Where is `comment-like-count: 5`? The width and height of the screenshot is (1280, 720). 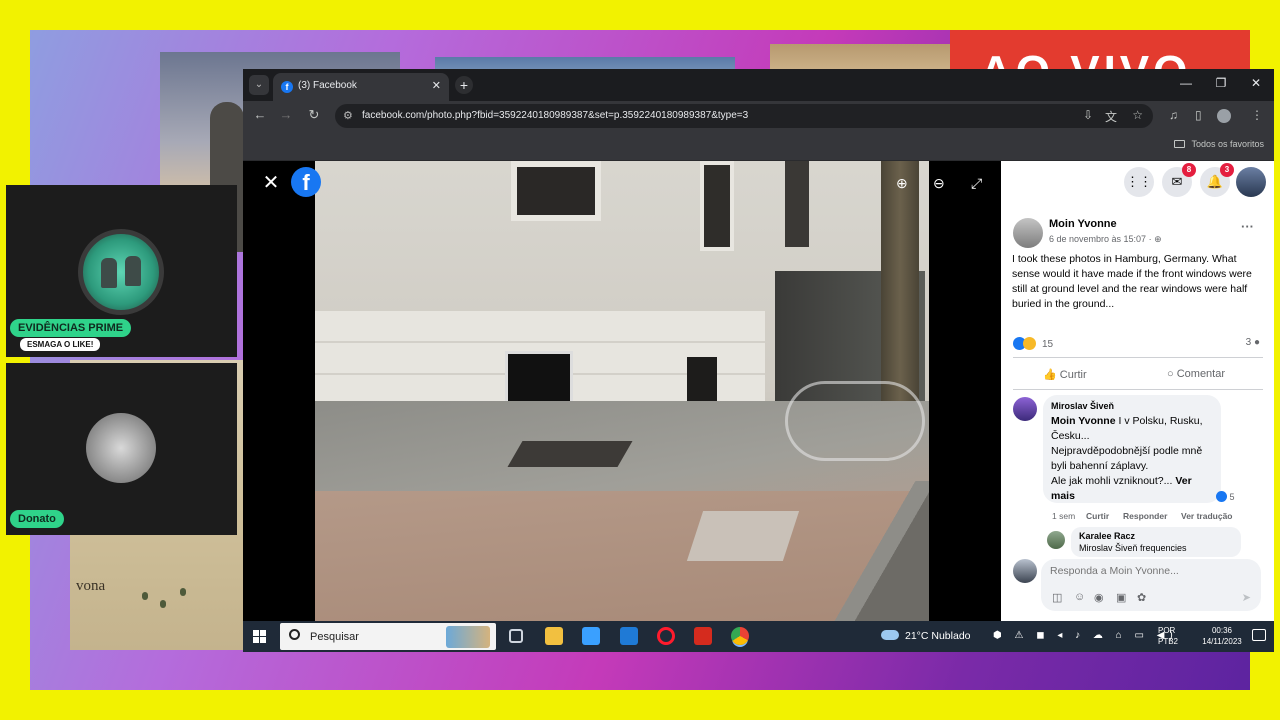 comment-like-count: 5 is located at coordinates (1225, 496).